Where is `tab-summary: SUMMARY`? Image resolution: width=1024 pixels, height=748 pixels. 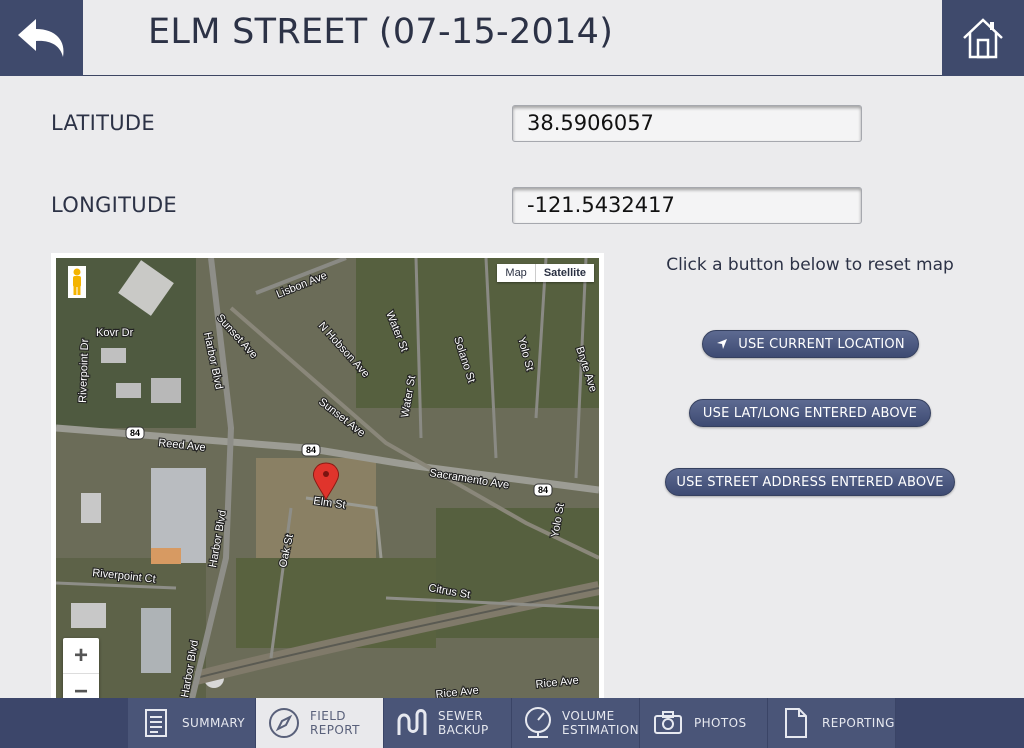 tab-summary: SUMMARY is located at coordinates (192, 723).